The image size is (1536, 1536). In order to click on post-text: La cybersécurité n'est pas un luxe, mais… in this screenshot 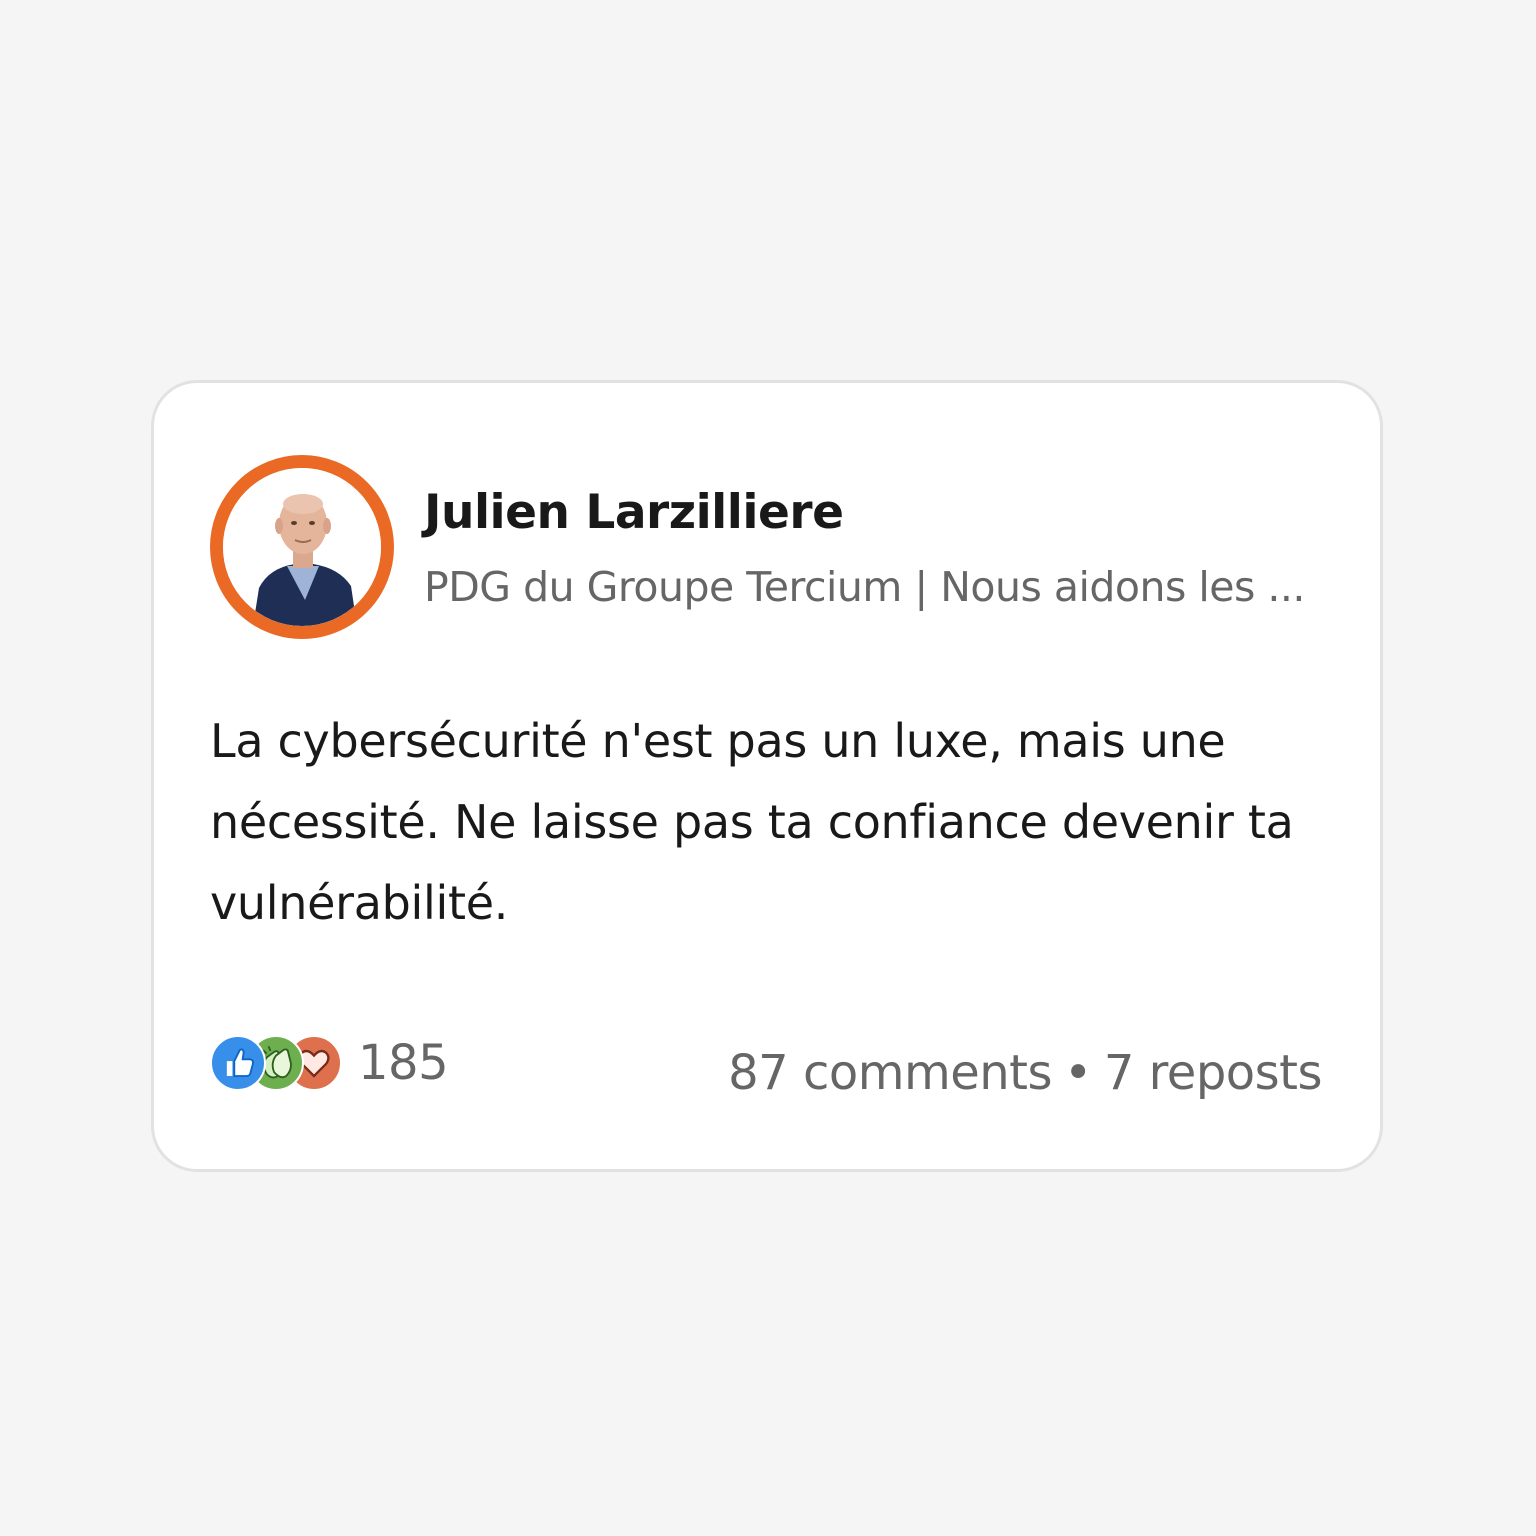, I will do `click(752, 822)`.